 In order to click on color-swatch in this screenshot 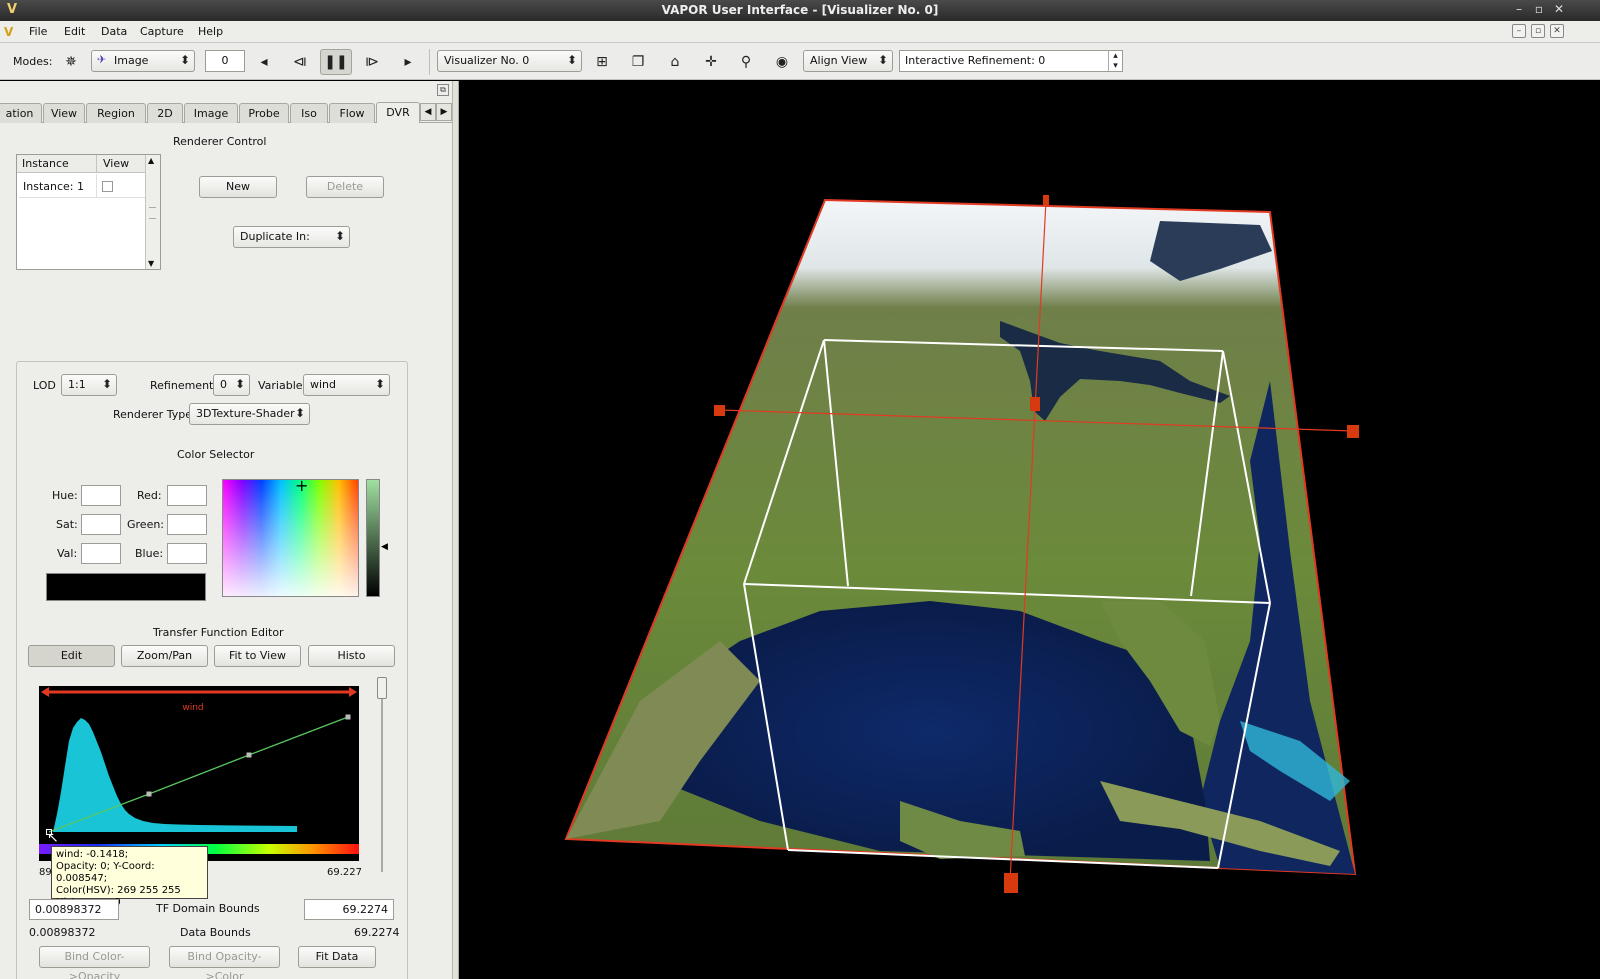, I will do `click(126, 587)`.